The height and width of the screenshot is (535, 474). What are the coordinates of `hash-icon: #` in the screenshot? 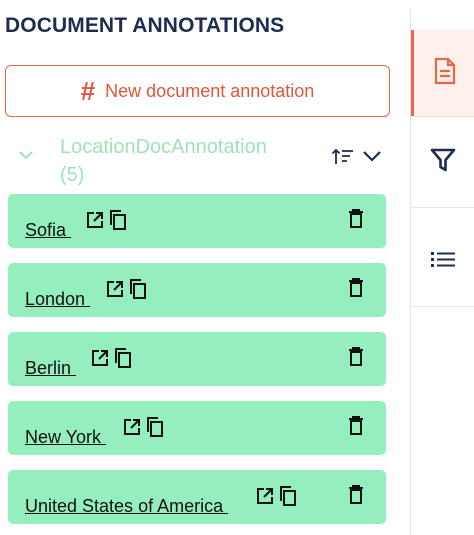 It's located at (88, 91).